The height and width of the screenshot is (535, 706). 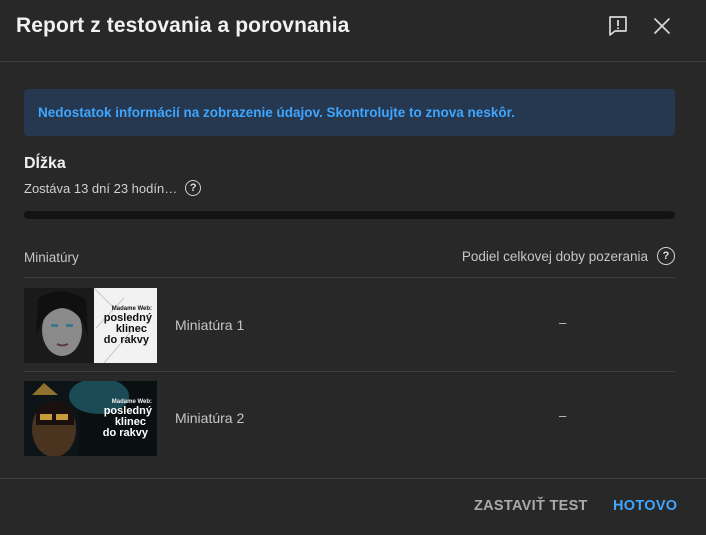 I want to click on column-header-share: Podiel celkovej doby pozerania ?, so click(x=568, y=256).